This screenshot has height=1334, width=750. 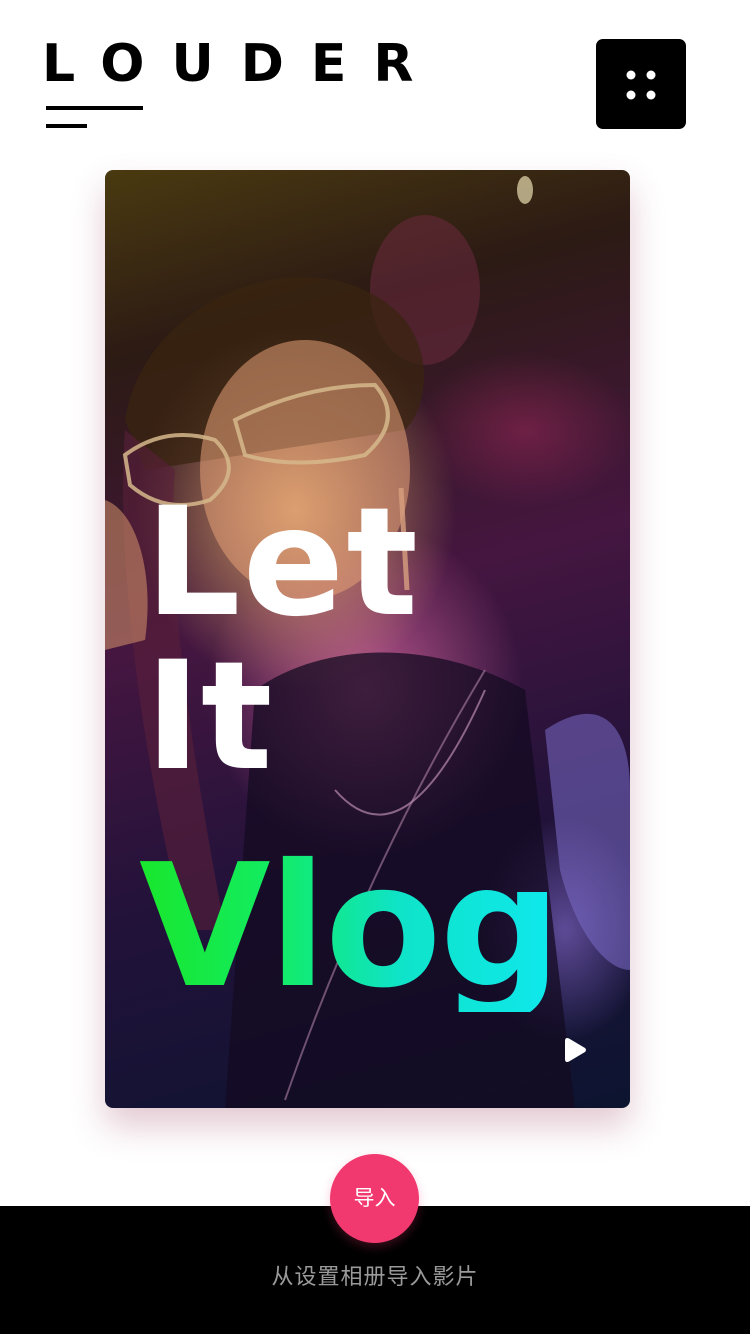 I want to click on play-icon, so click(x=575, y=1050).